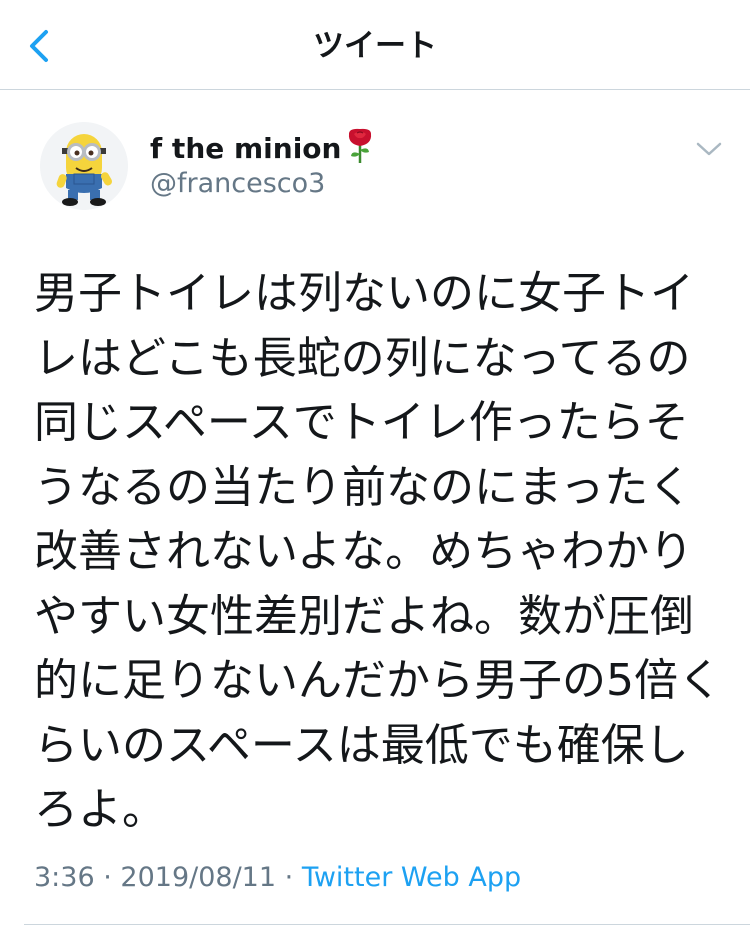  I want to click on tweet-source-link: Twitter Web App, so click(411, 877).